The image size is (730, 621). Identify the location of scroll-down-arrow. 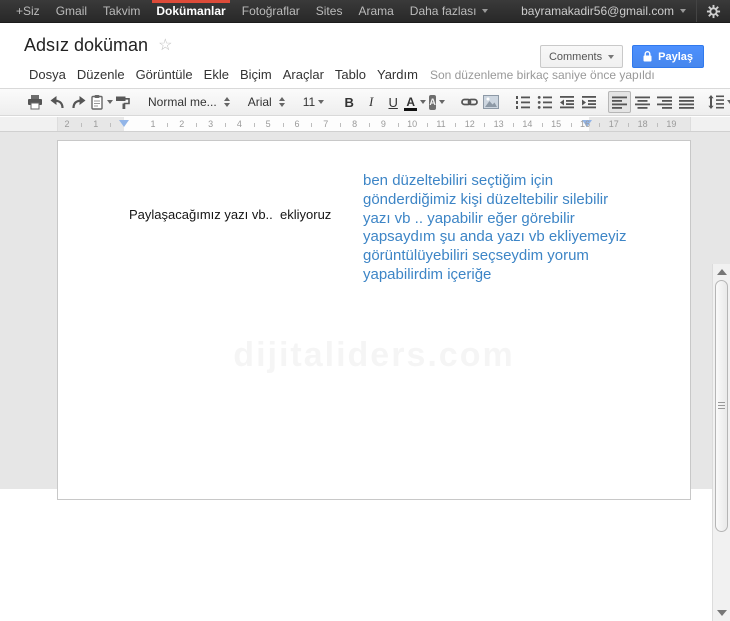
(722, 613).